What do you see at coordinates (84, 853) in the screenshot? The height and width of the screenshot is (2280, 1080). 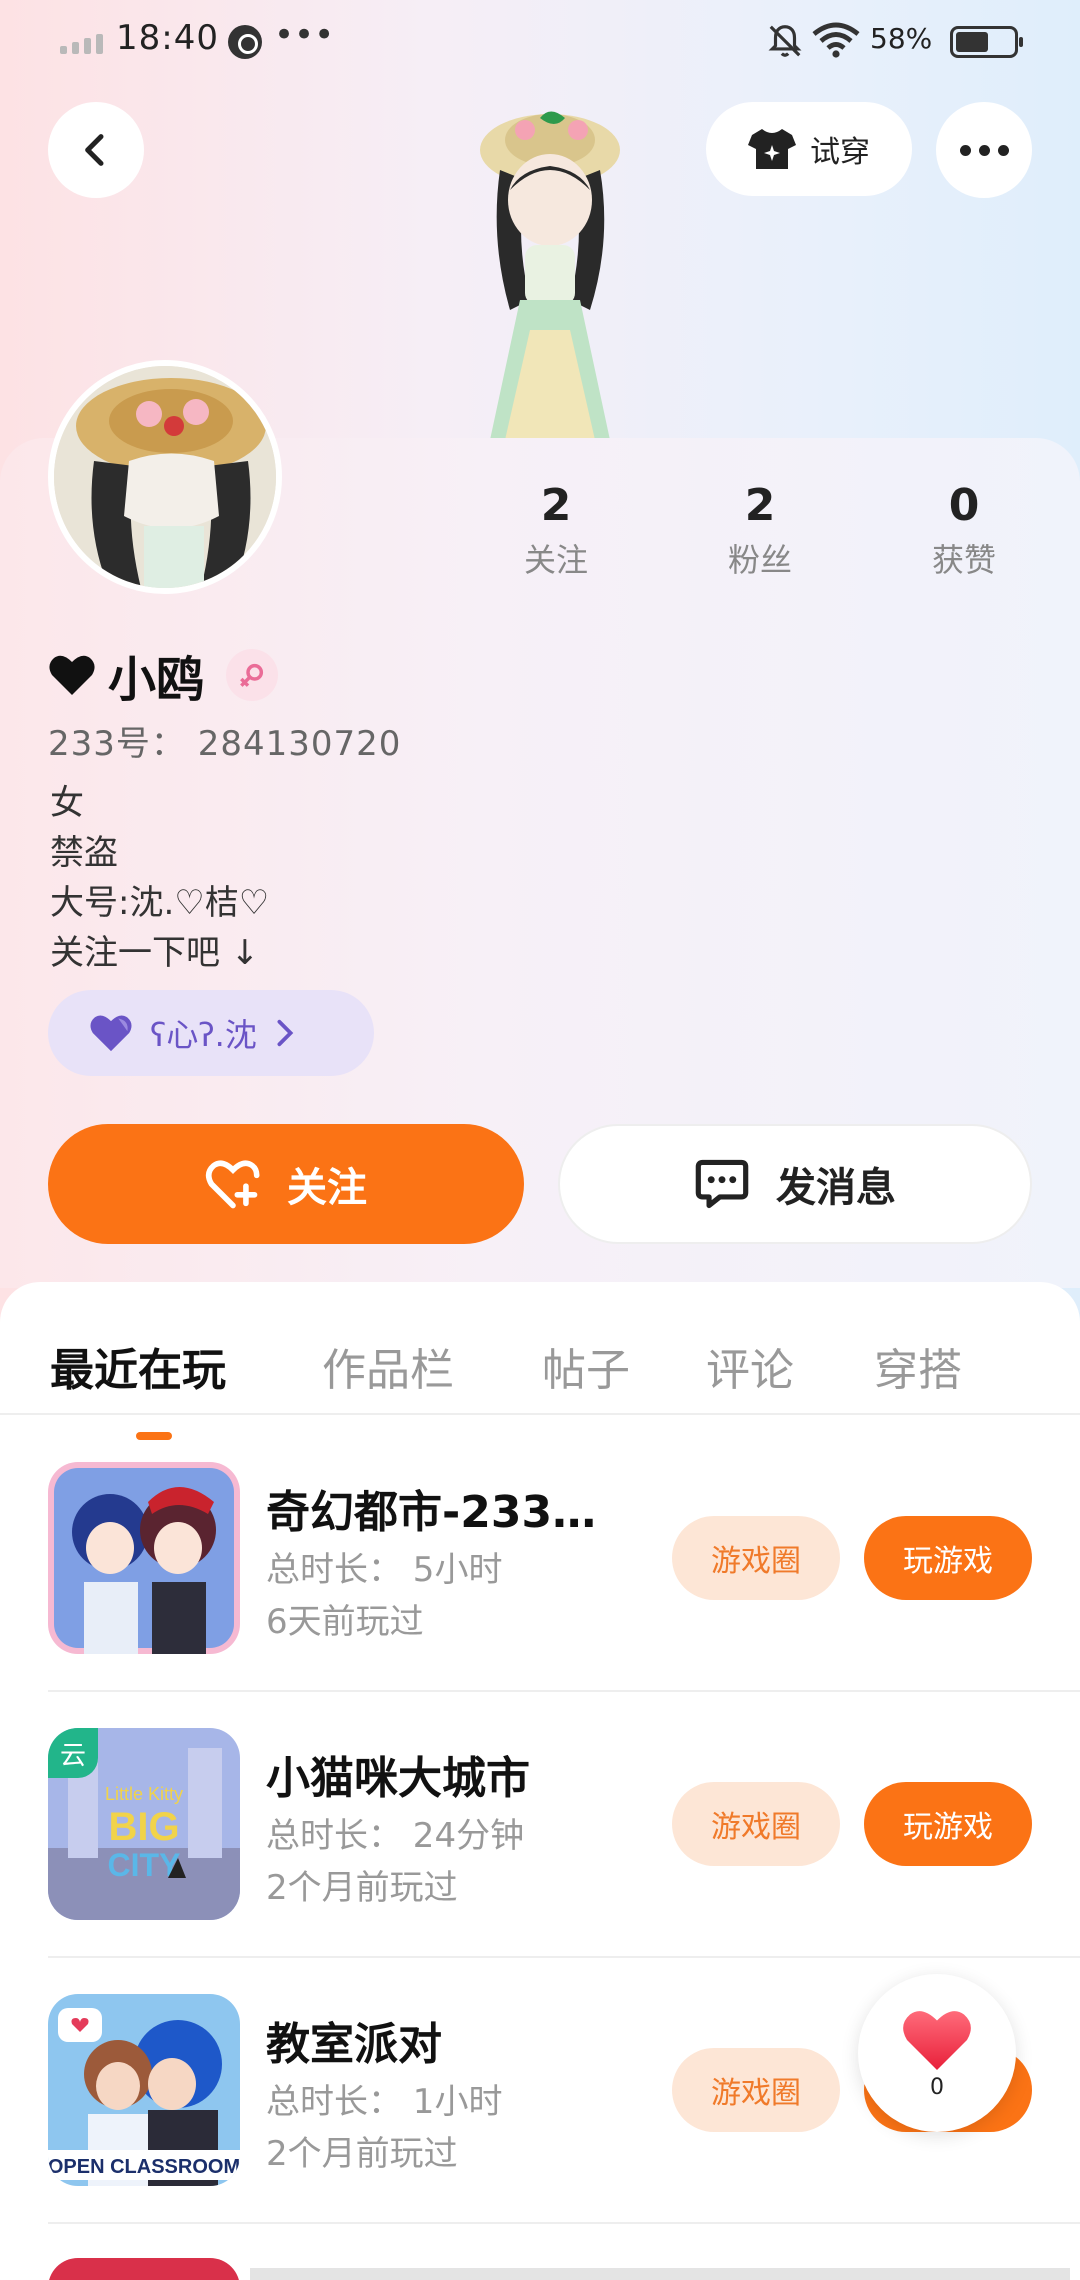 I see `bio-line: 禁盗` at bounding box center [84, 853].